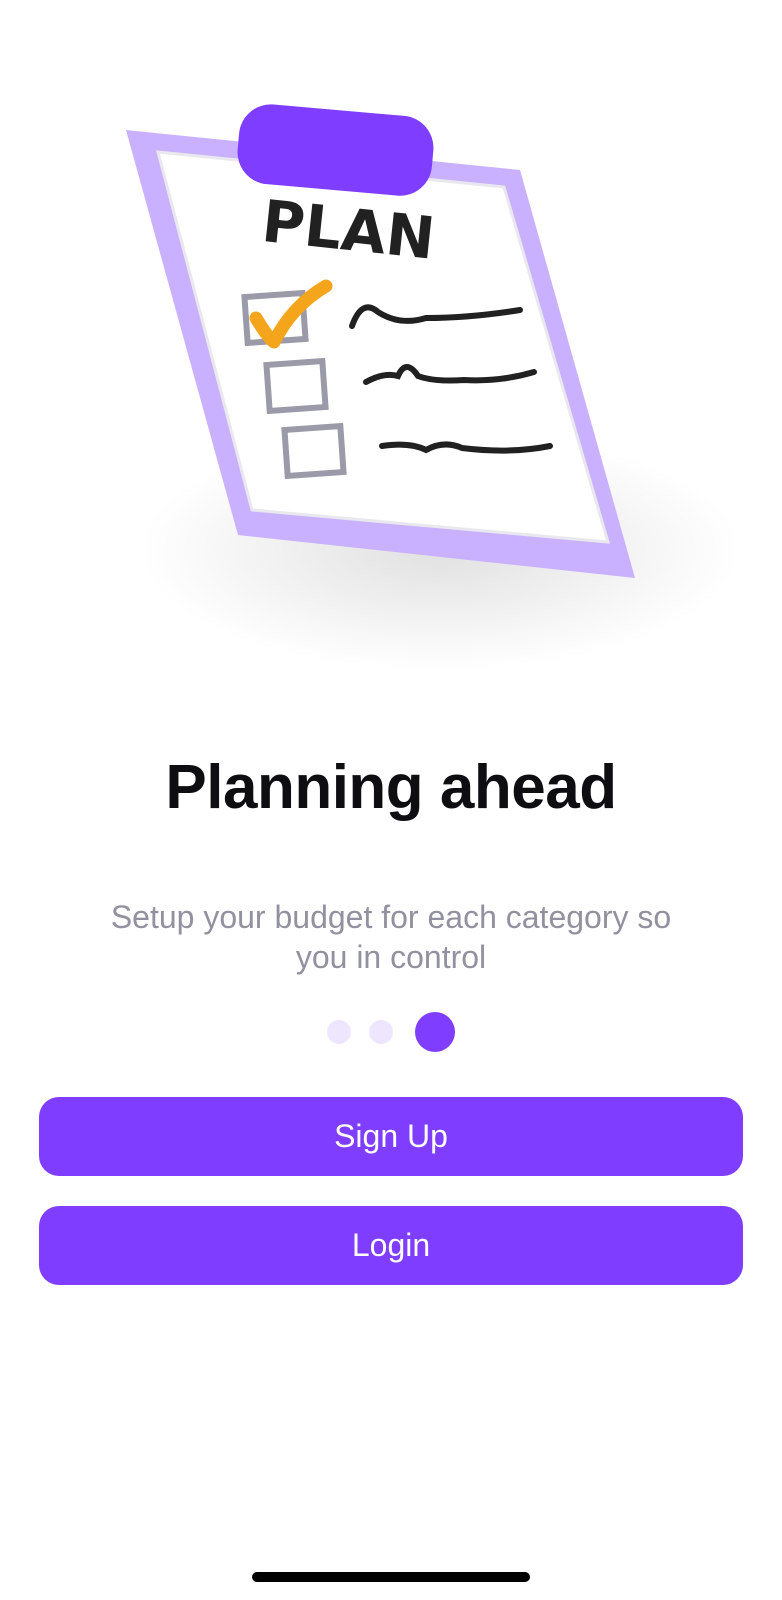  Describe the element at coordinates (391, 1136) in the screenshot. I see `sign-up-button: Sign Up` at that location.